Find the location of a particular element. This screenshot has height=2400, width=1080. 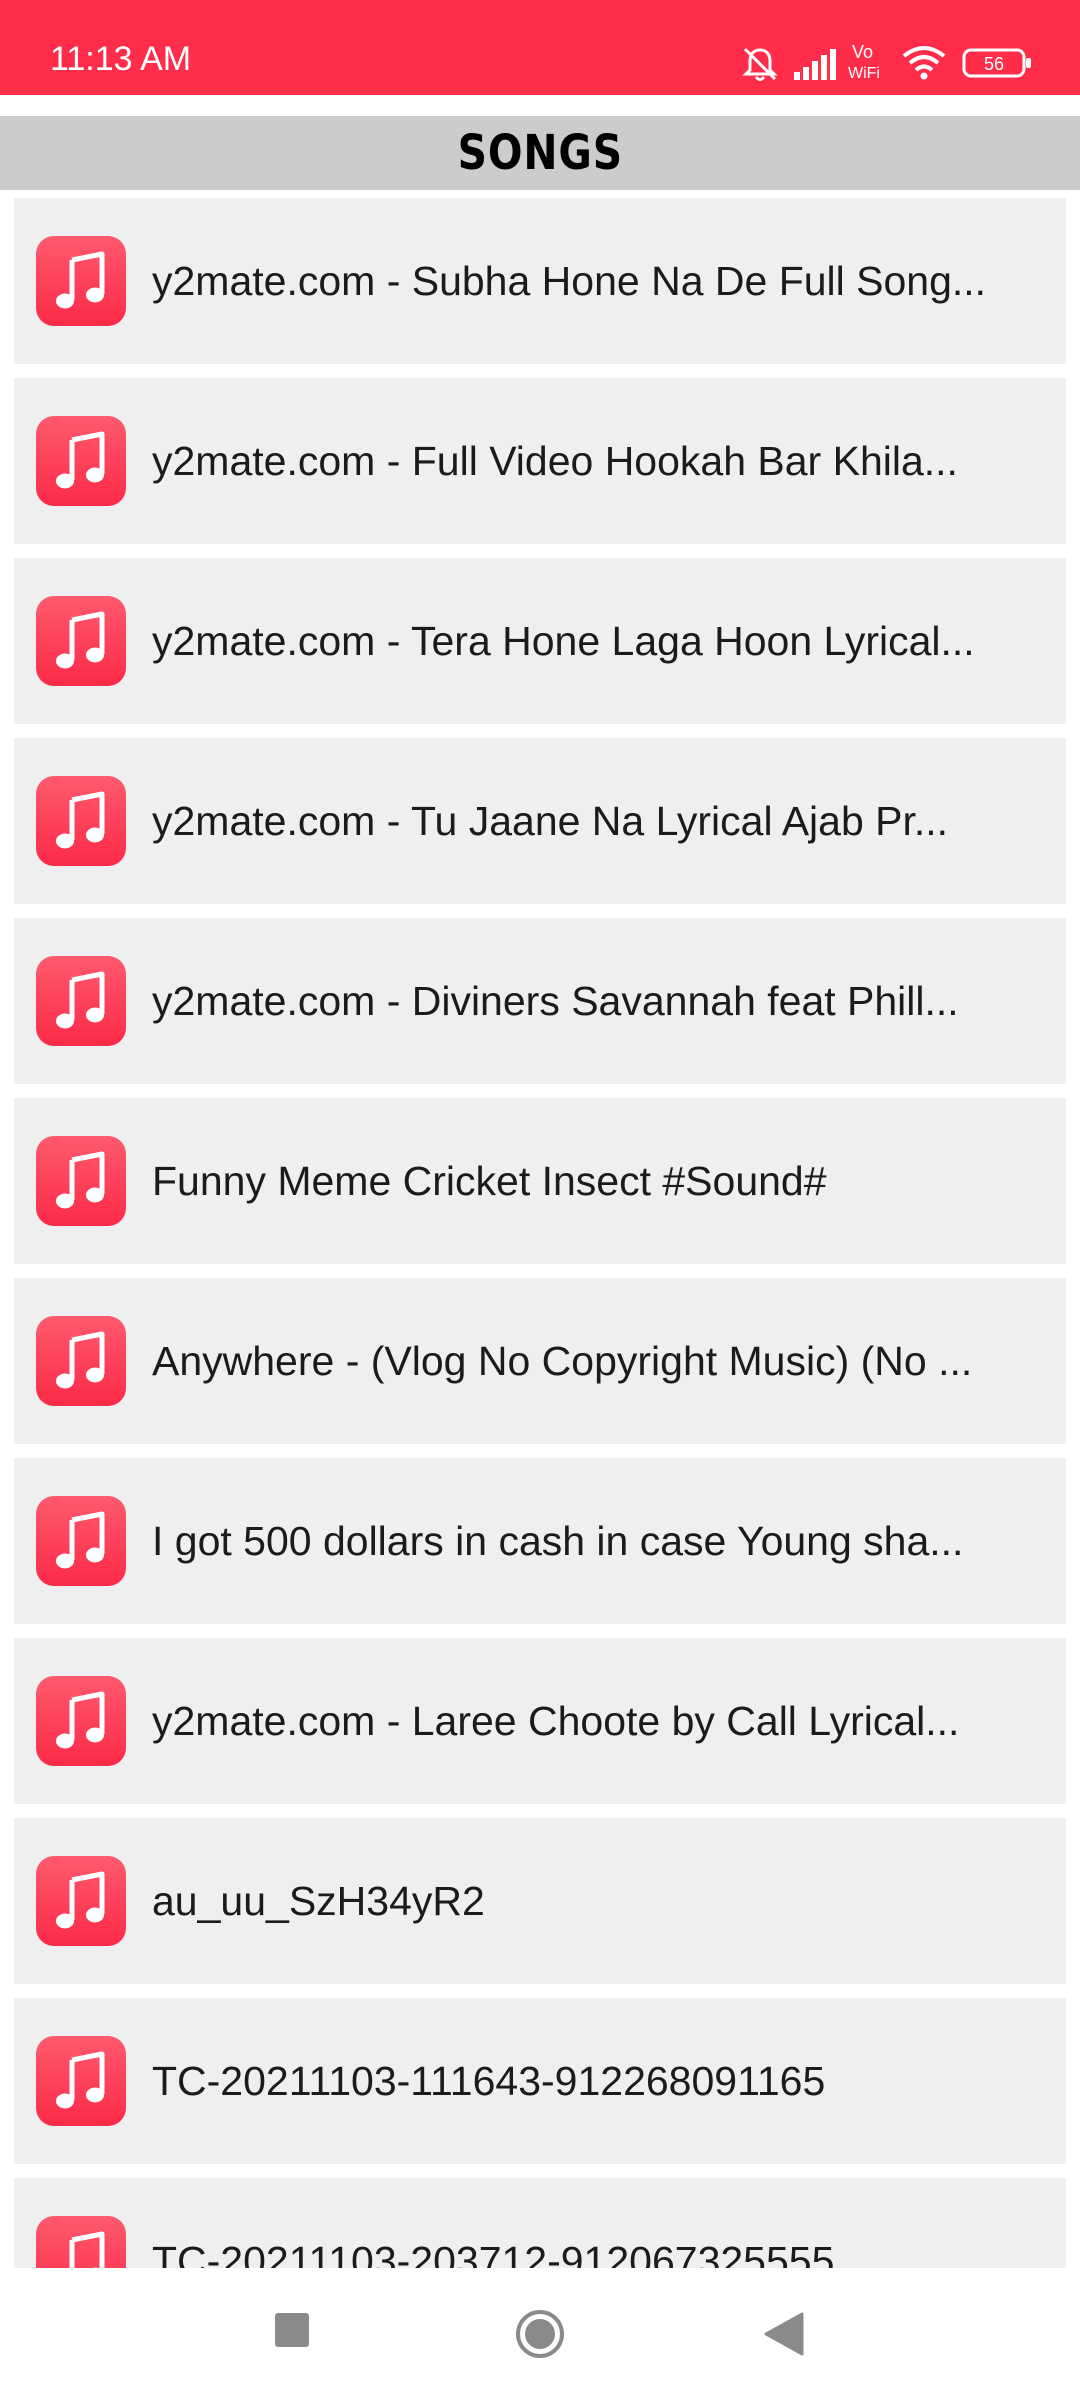

svg-text: WiFi is located at coordinates (864, 73).